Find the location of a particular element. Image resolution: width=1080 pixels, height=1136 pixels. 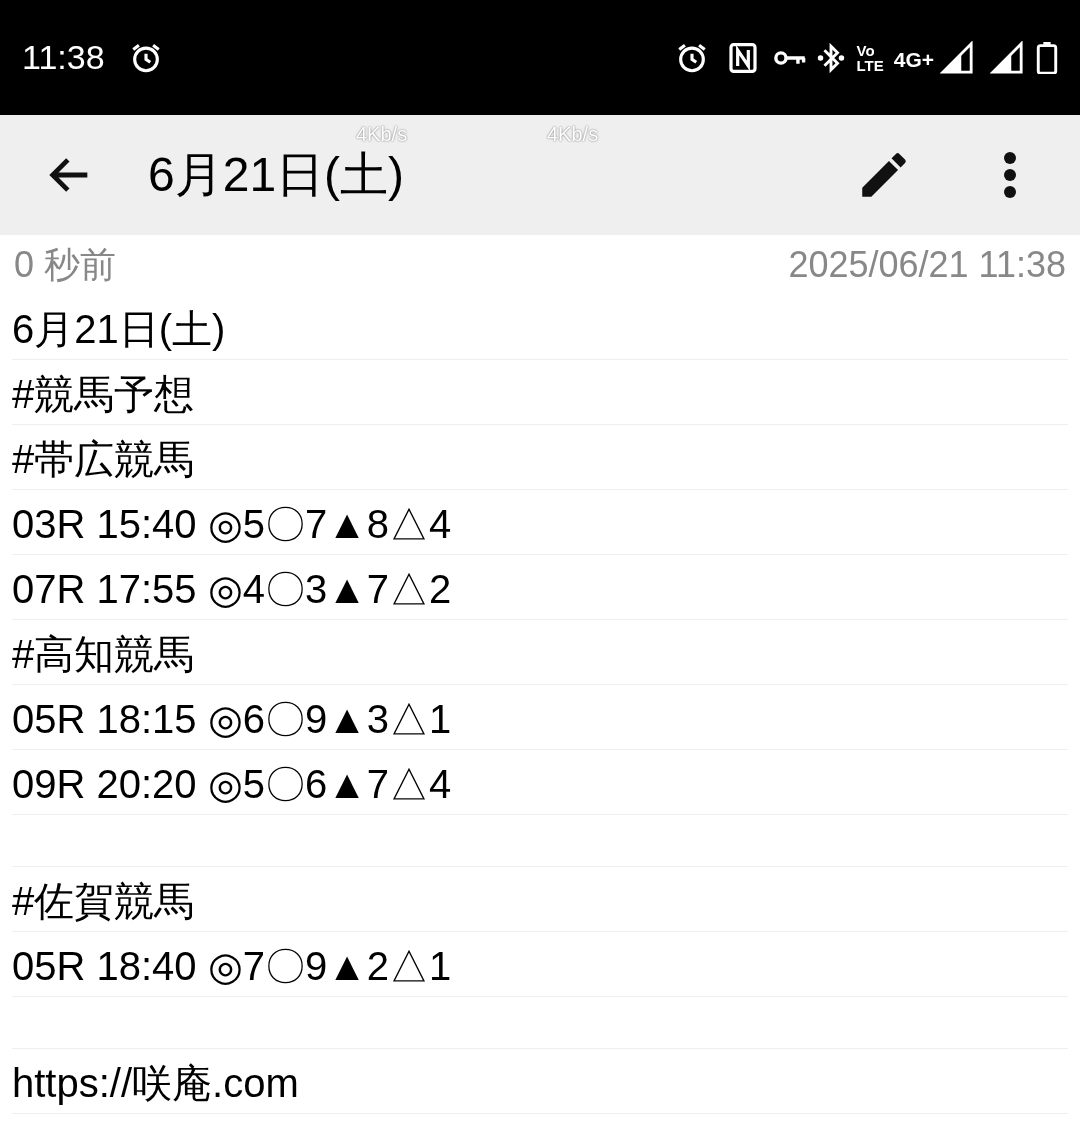

note-line: #競馬予想 is located at coordinates (103, 394).